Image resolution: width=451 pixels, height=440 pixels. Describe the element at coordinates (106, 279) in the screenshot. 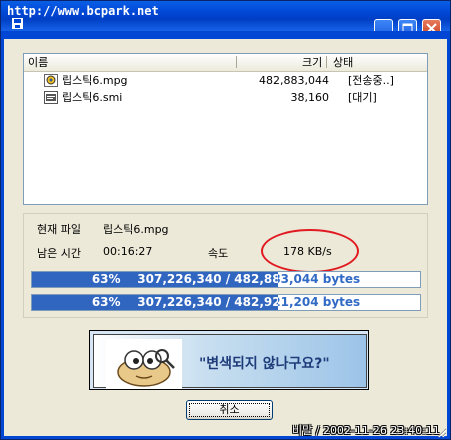

I see `file-progress-percent-inverse: 63%` at that location.